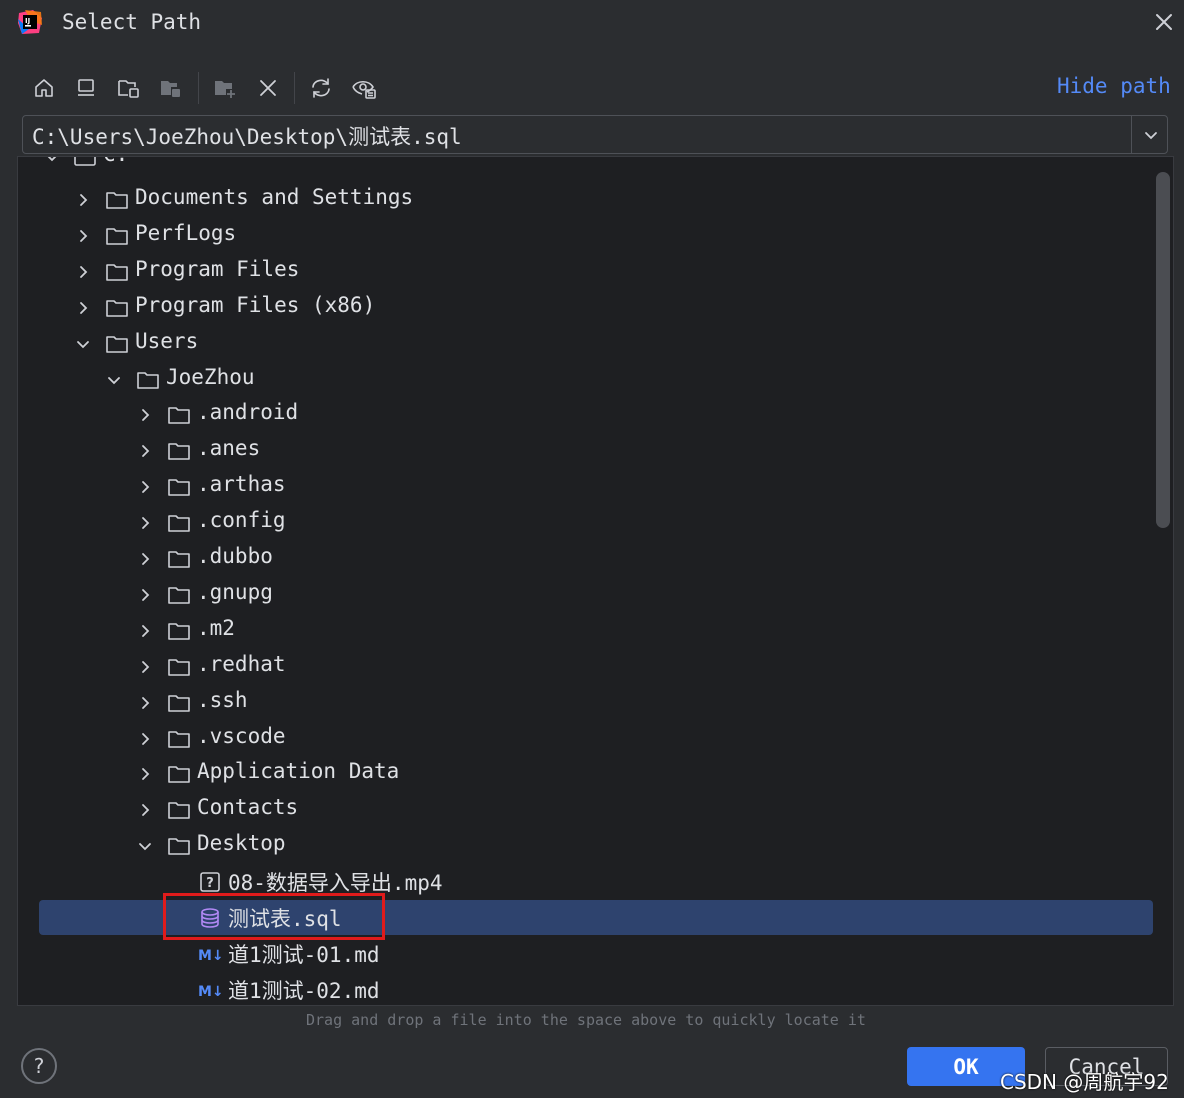 The height and width of the screenshot is (1098, 1184). I want to click on tree-item-label: .redhat, so click(241, 663).